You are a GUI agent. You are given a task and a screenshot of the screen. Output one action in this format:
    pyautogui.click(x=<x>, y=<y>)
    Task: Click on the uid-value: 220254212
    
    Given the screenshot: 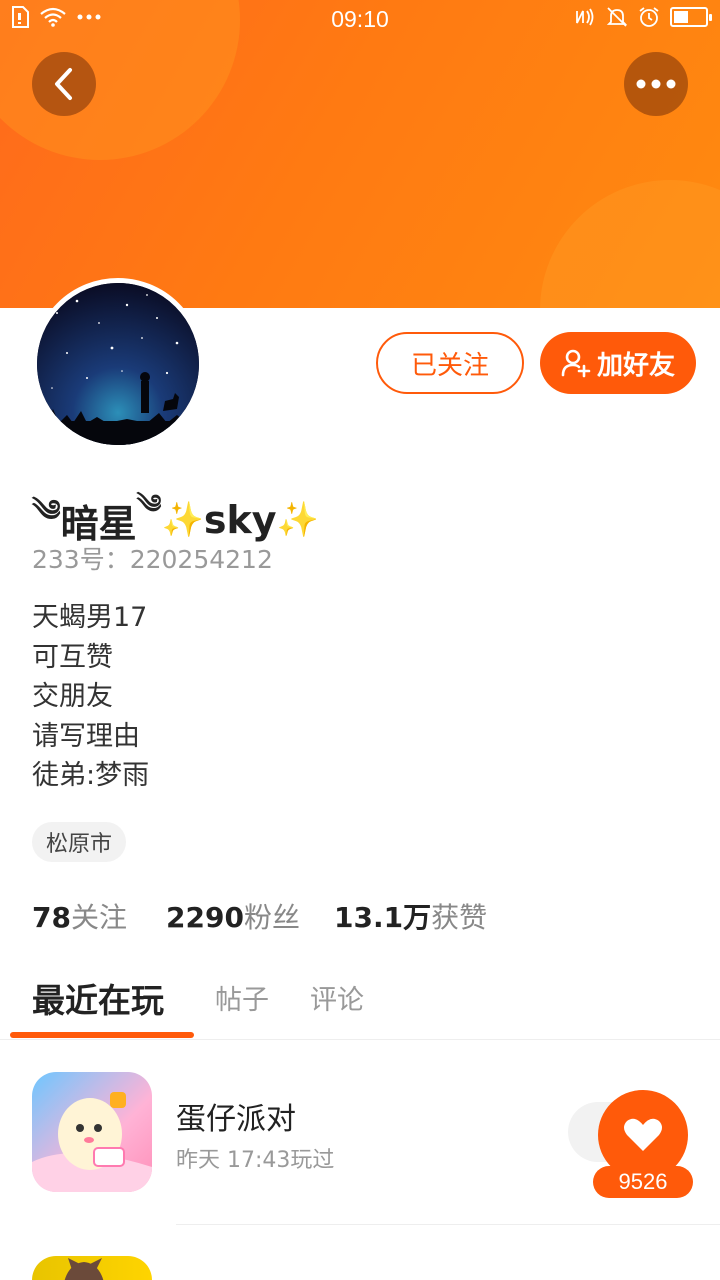 What is the action you would take?
    pyautogui.click(x=201, y=559)
    